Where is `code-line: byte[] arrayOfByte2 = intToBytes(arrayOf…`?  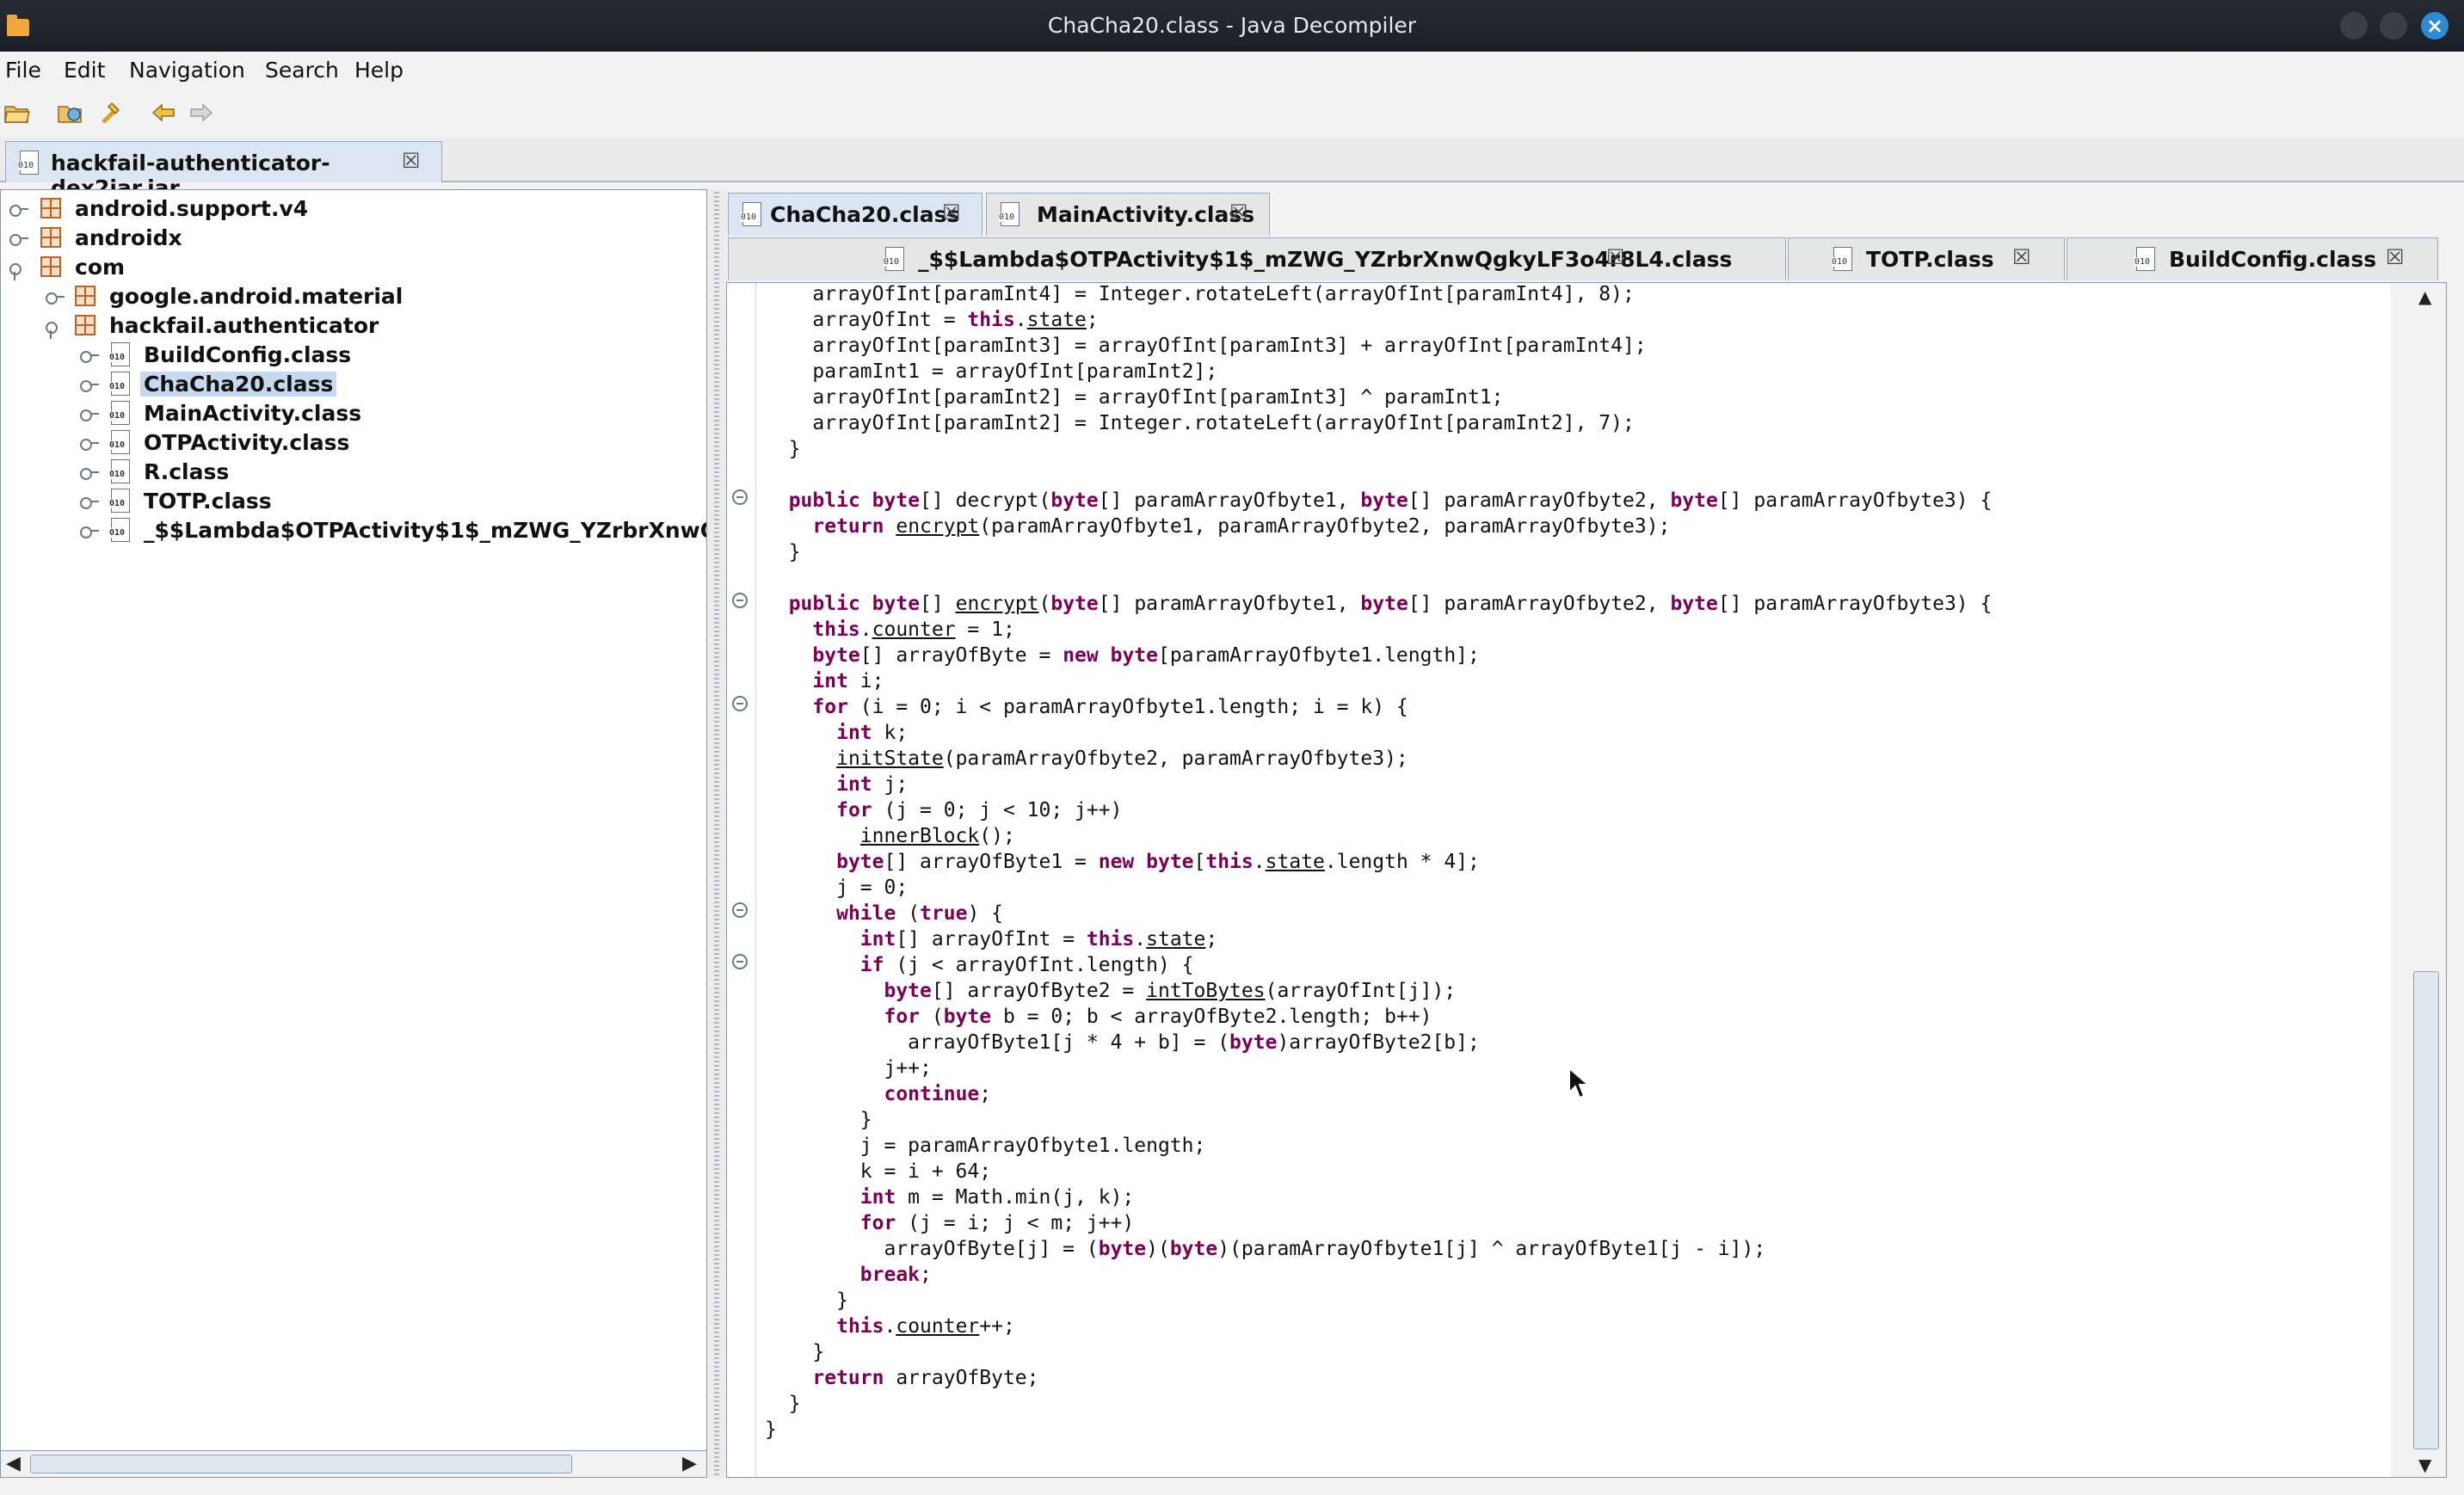 code-line: byte[] arrayOfByte2 = intToBytes(arrayOf… is located at coordinates (1170, 991).